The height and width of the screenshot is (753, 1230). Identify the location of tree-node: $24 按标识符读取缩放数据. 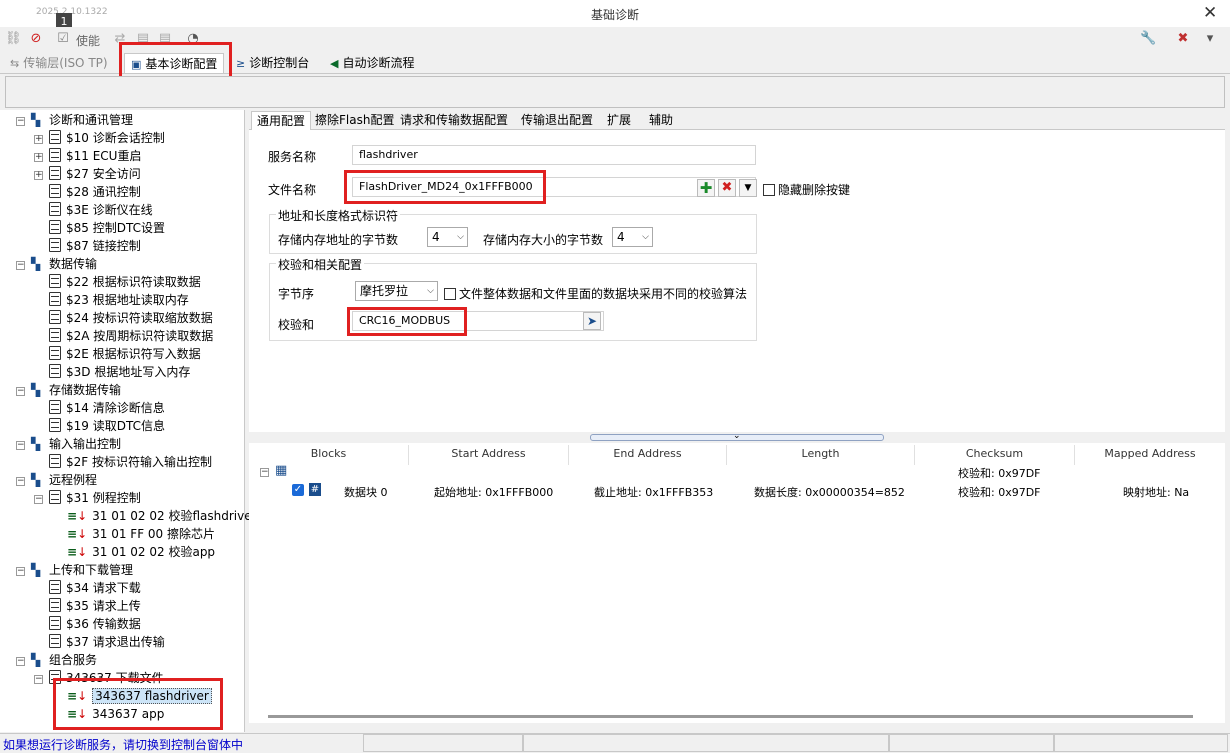
(131, 318).